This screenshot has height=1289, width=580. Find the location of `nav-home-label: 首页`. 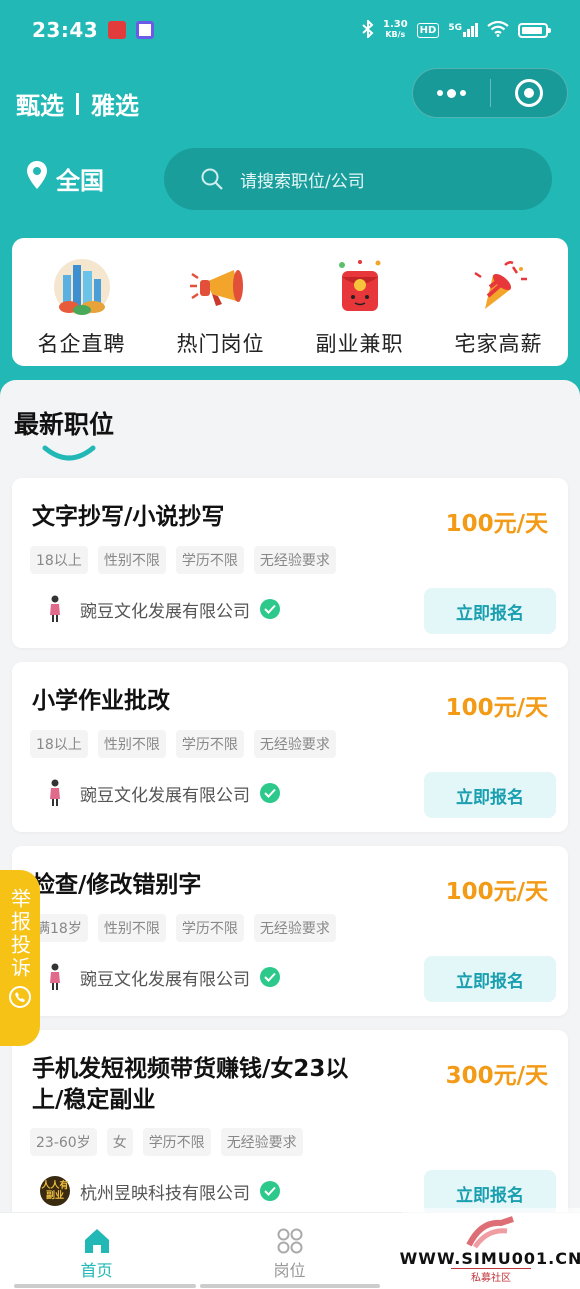

nav-home-label: 首页 is located at coordinates (96, 1270).